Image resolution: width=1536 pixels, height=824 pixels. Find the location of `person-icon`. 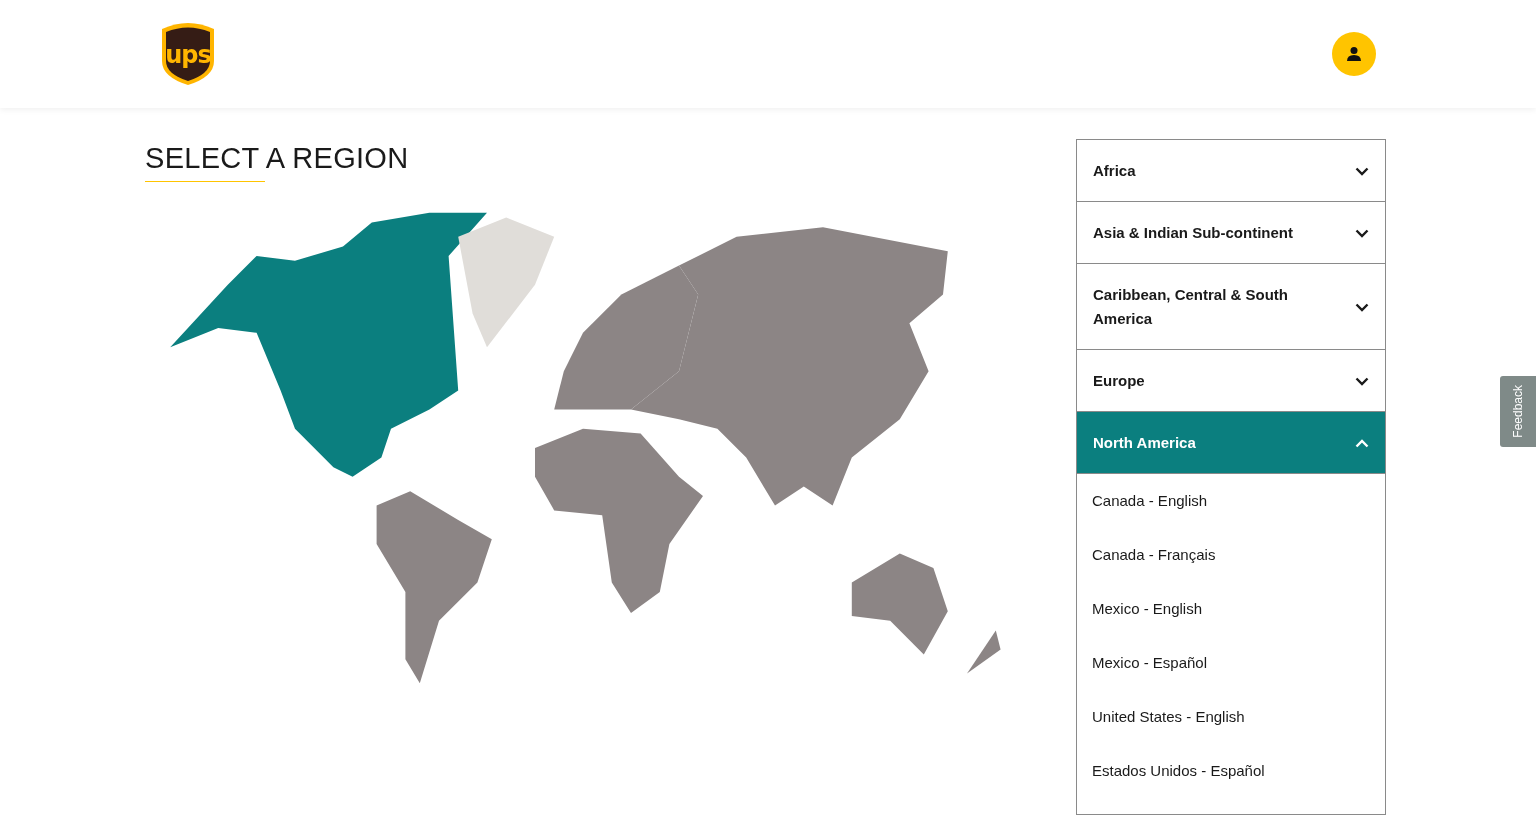

person-icon is located at coordinates (1354, 54).